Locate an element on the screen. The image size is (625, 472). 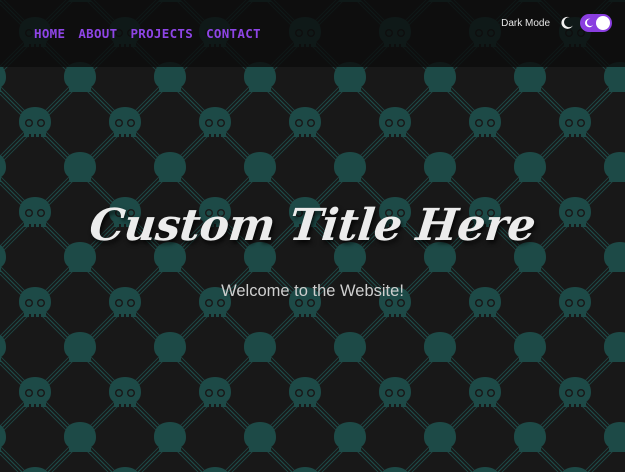
nav-link-about: ABOUT is located at coordinates (97, 33).